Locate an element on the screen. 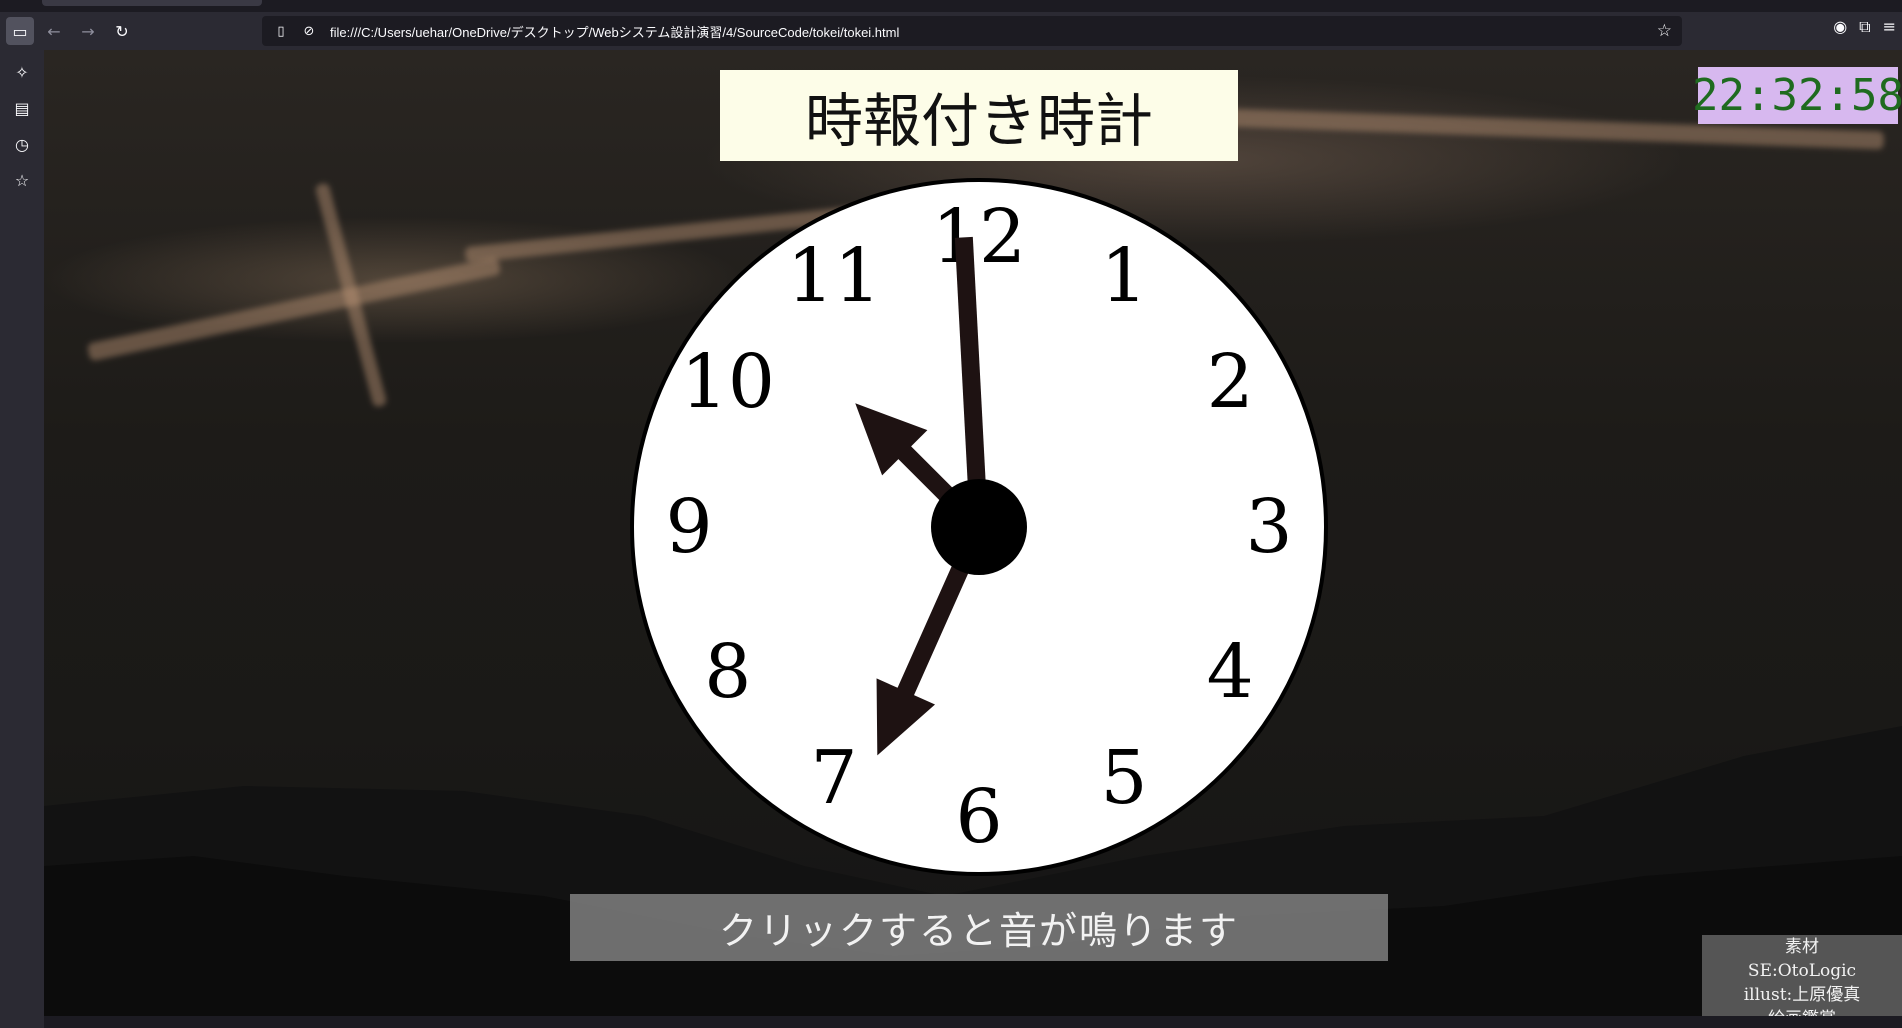  clock-number-10: 10 is located at coordinates (728, 382).